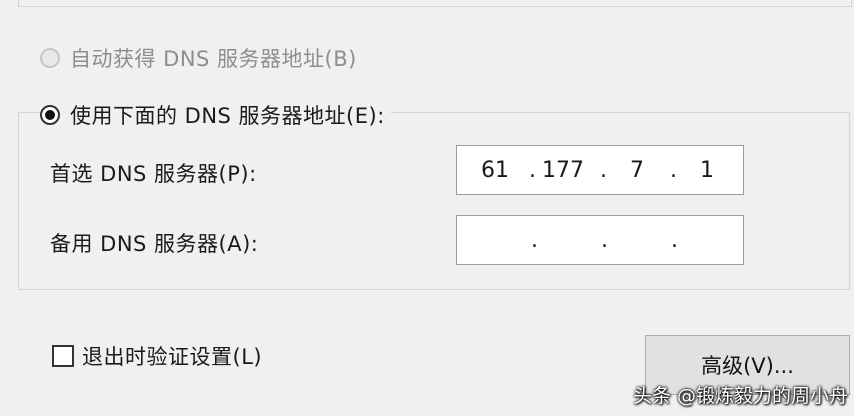  I want to click on auto-dns-label: 自动获得 DNS 服务器地址(B), so click(213, 59).